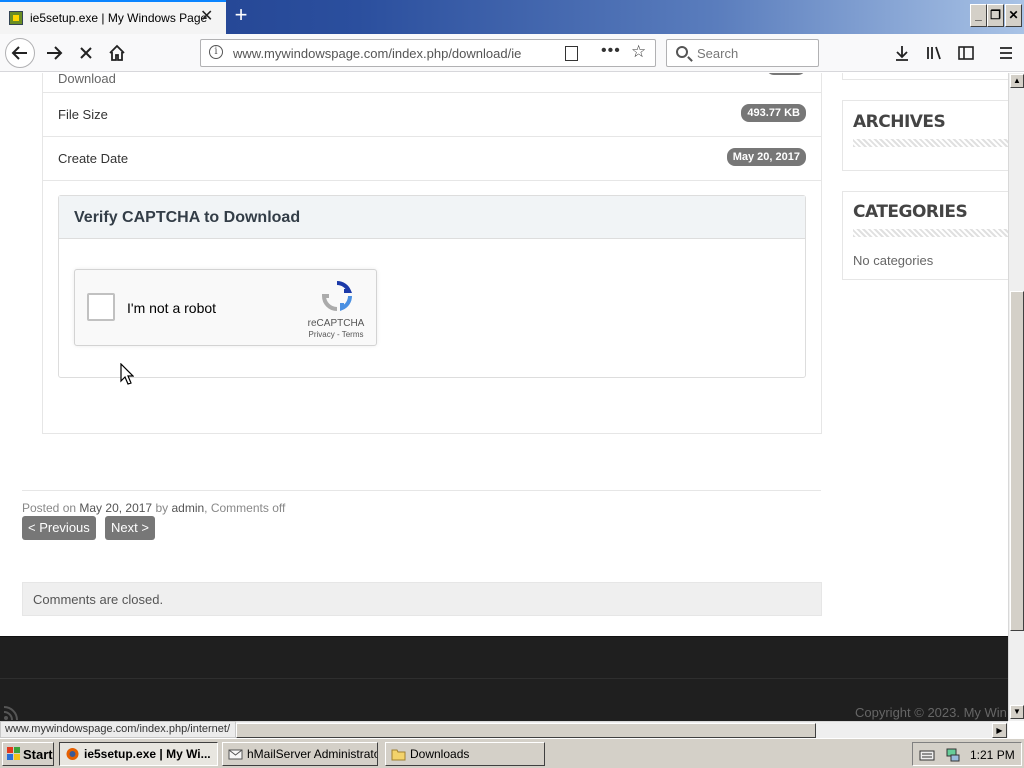 Image resolution: width=1024 pixels, height=768 pixels. I want to click on window-close-button: ✕, so click(1013, 15).